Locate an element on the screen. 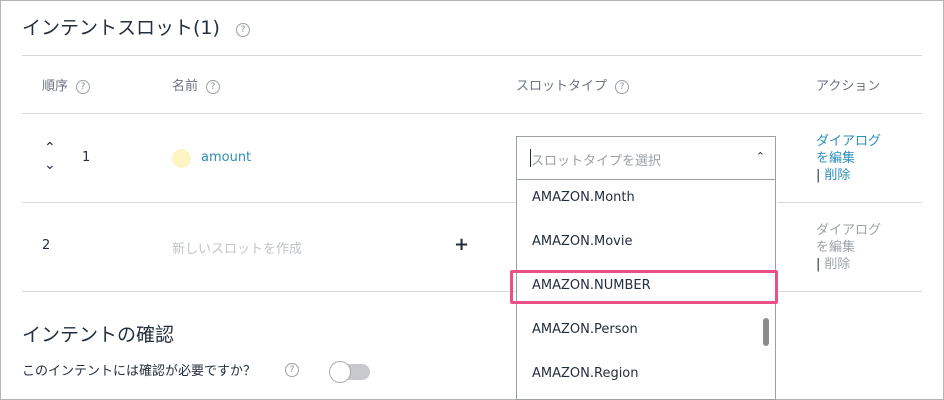 This screenshot has width=944, height=400. highlight-box is located at coordinates (644, 287).